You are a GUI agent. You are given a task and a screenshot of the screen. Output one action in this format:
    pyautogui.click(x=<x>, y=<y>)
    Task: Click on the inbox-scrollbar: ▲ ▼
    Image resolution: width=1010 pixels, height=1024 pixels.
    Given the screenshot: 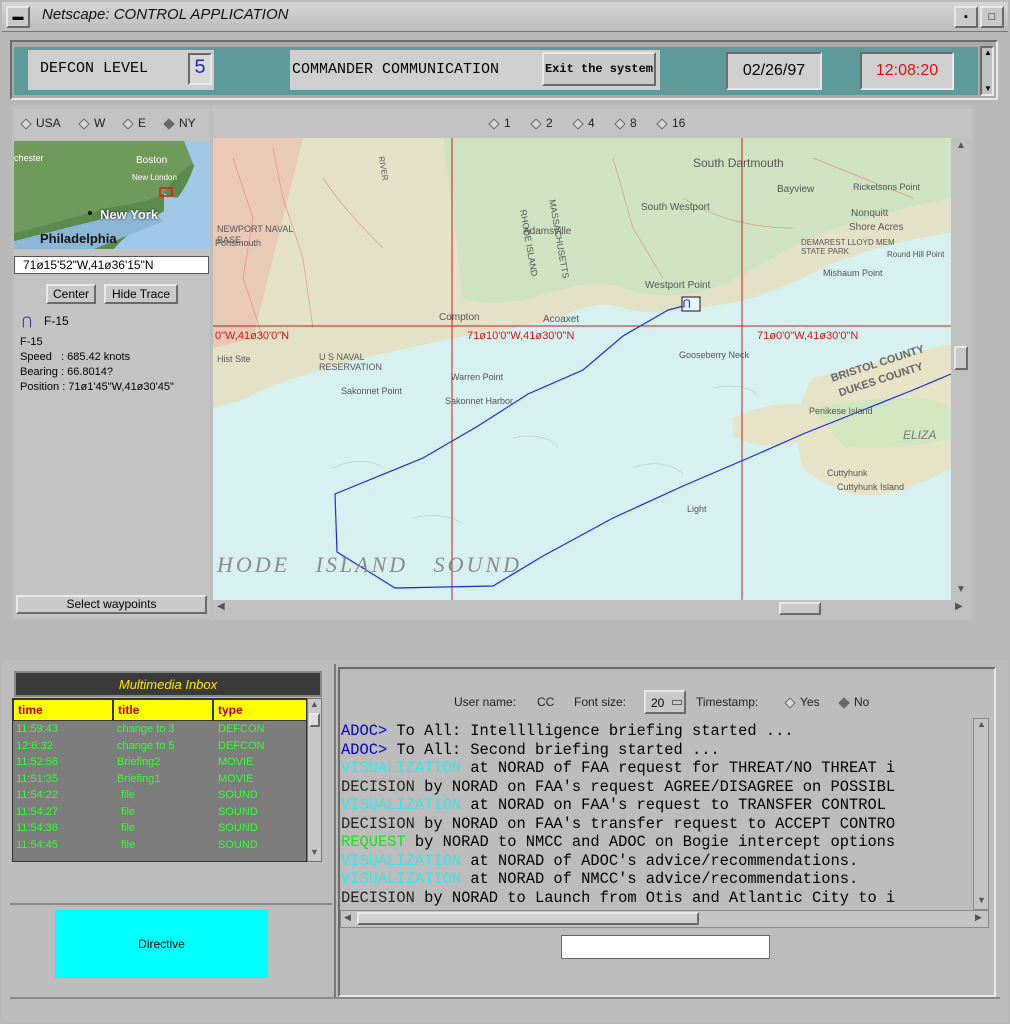 What is the action you would take?
    pyautogui.click(x=314, y=780)
    